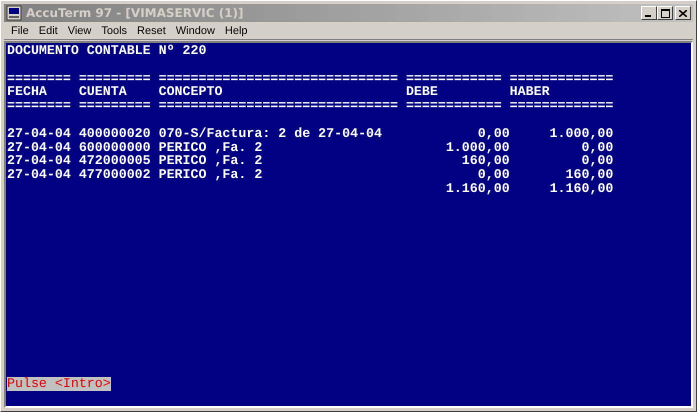 The width and height of the screenshot is (697, 412). I want to click on table-cell: 472000005, so click(114, 160).